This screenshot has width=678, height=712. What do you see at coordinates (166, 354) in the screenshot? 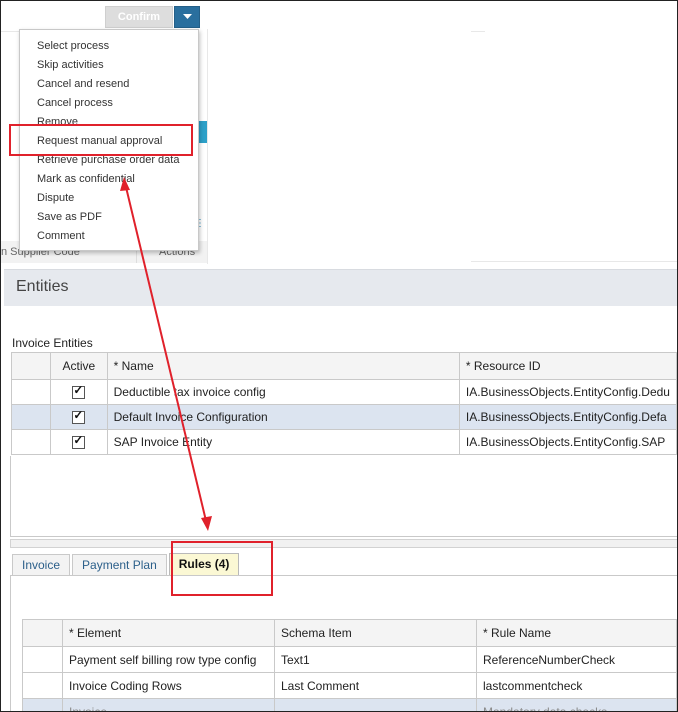
I see `annotation-arrow` at bounding box center [166, 354].